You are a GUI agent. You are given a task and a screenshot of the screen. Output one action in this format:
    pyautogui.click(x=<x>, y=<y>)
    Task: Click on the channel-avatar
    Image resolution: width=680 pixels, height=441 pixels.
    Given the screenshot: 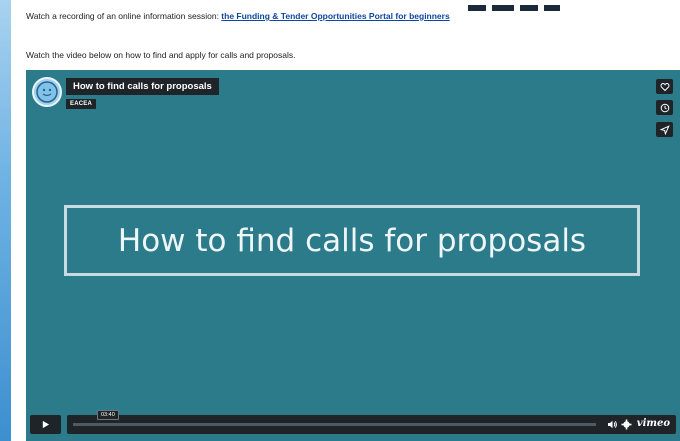 What is the action you would take?
    pyautogui.click(x=47, y=92)
    